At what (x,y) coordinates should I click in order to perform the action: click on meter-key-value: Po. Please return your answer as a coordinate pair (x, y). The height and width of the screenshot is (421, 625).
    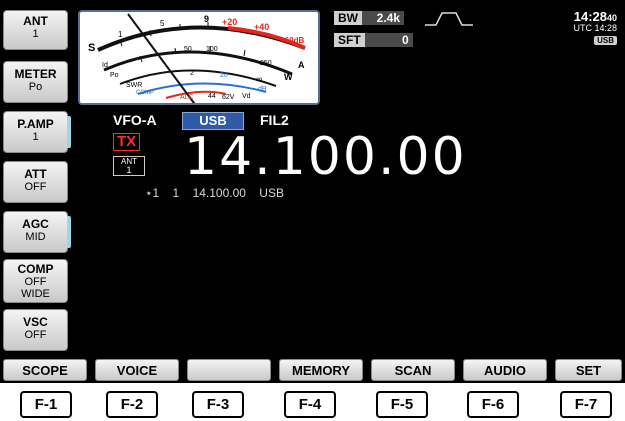
    Looking at the image, I should click on (35, 87).